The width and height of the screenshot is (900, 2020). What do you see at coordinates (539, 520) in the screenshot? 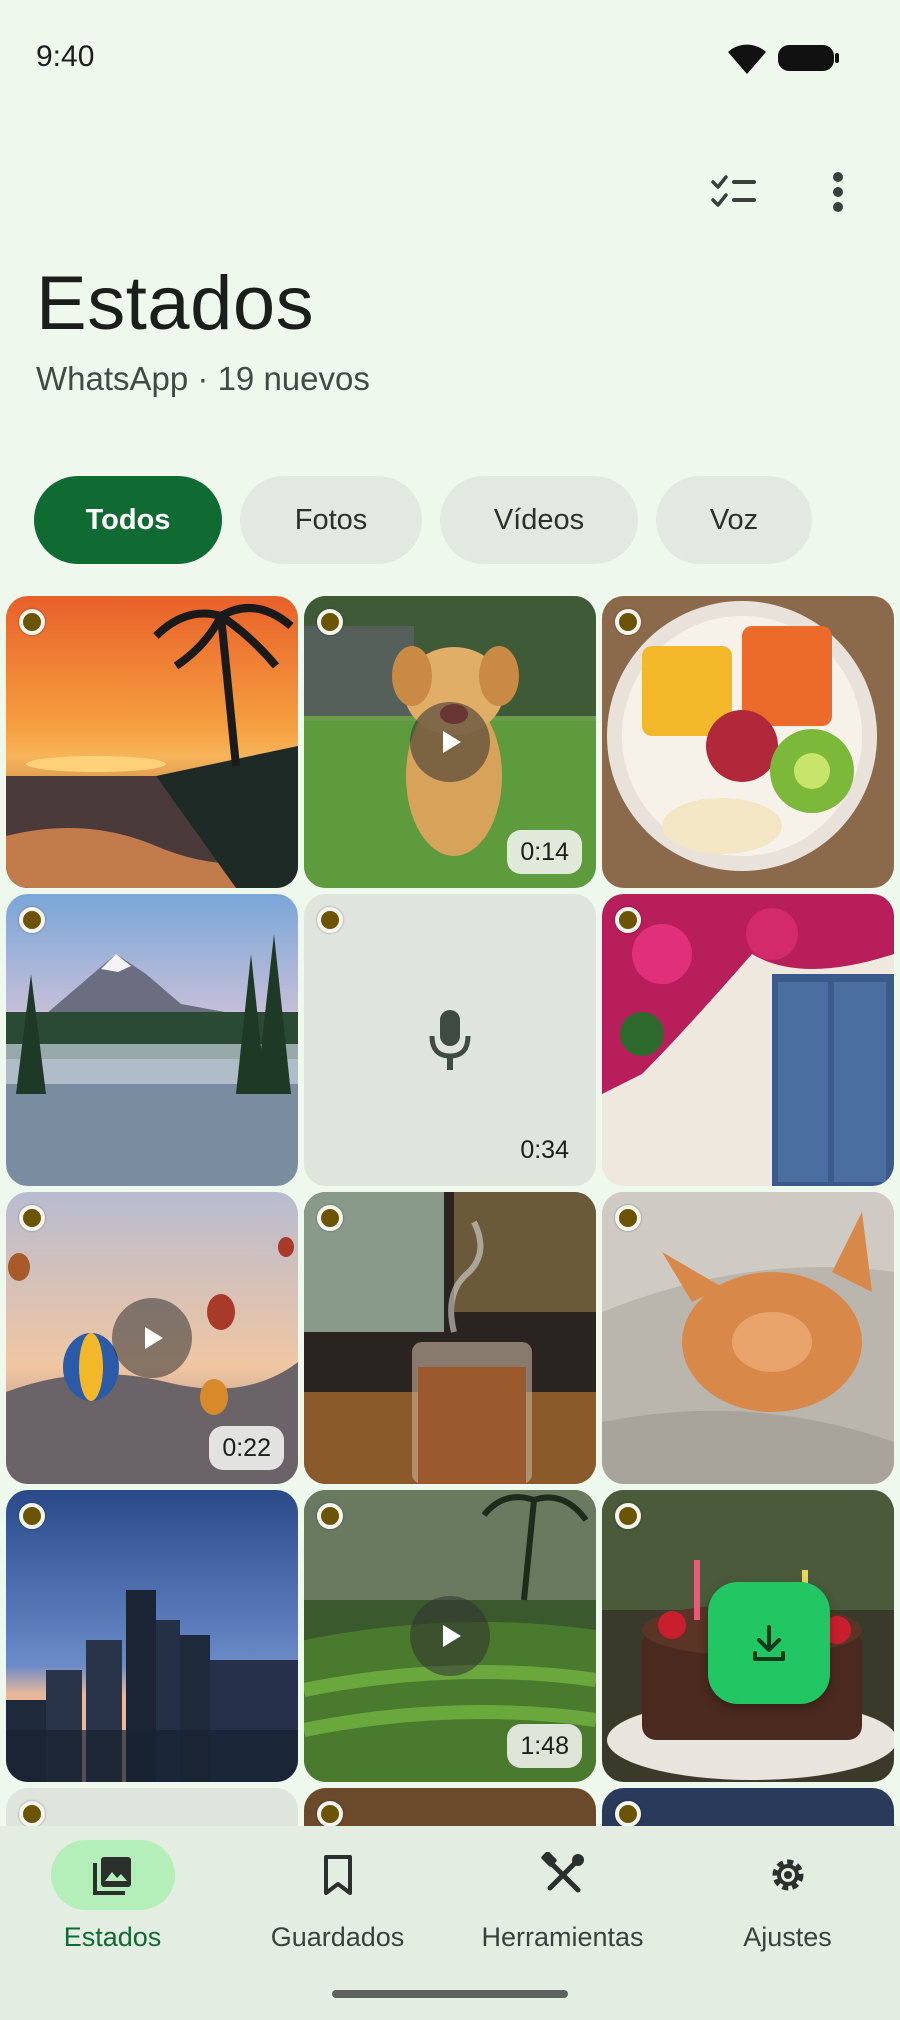
I see `chip-videos: Vídeos` at bounding box center [539, 520].